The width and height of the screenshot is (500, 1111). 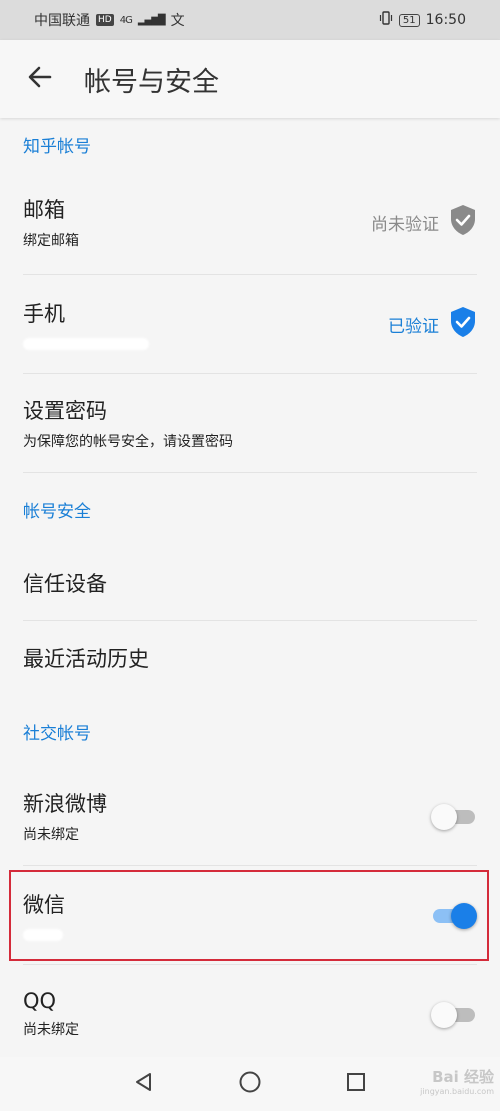 I want to click on activity-history-row: 最近活动历史, so click(x=250, y=658).